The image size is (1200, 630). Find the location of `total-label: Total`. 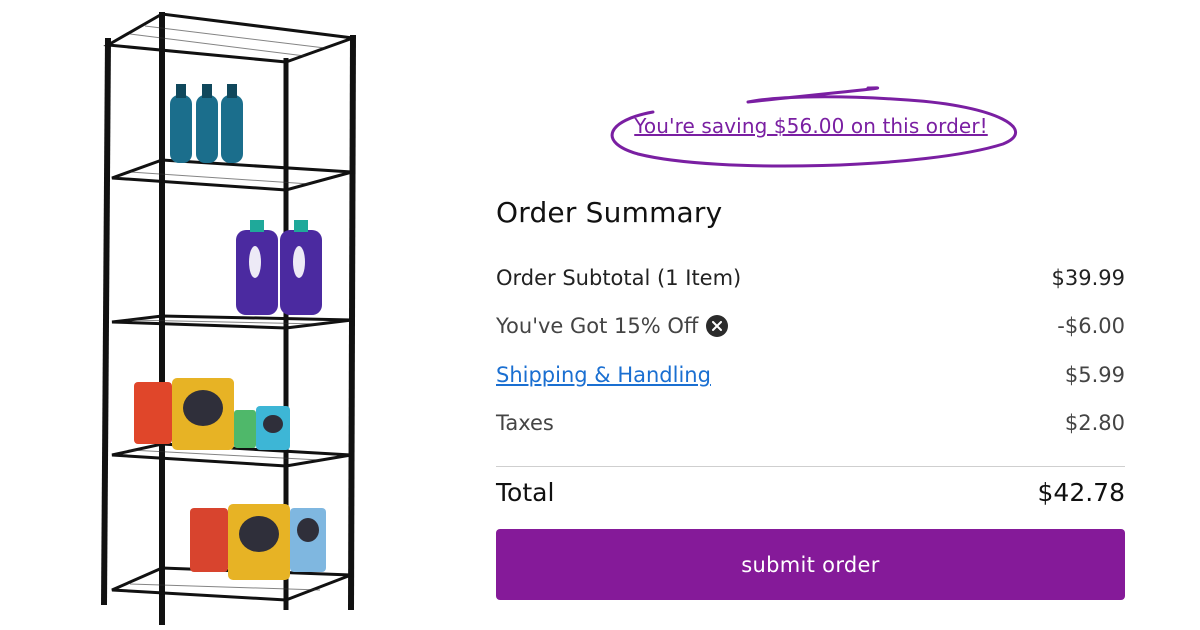

total-label: Total is located at coordinates (525, 492).